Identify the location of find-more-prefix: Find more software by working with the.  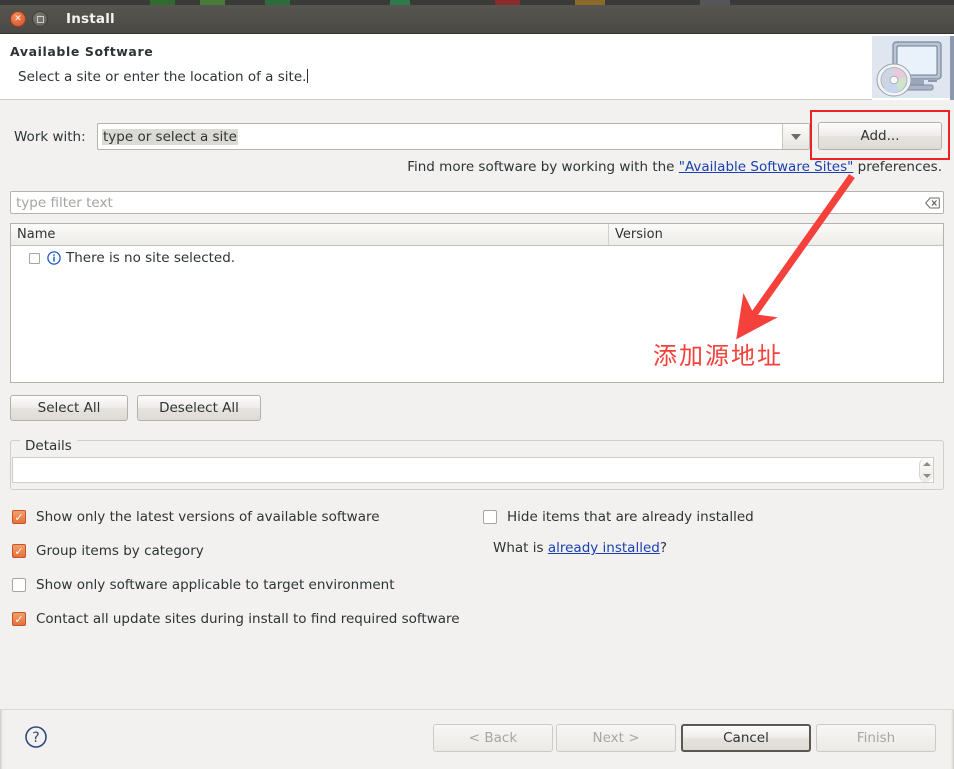
(543, 167).